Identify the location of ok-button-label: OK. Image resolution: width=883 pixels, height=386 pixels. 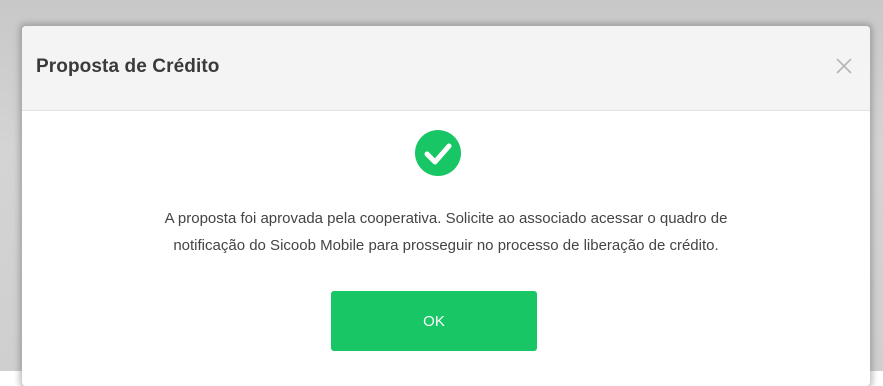
(434, 321).